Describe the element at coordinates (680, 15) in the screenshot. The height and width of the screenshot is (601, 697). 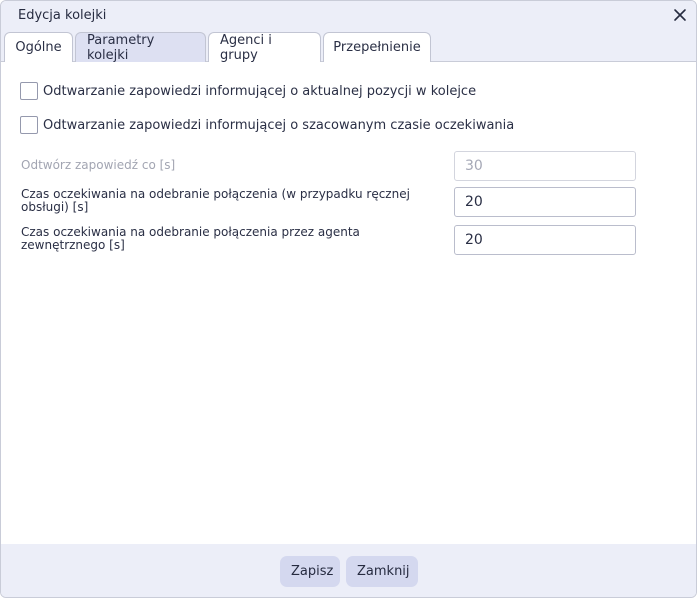
I see `close-icon` at that location.